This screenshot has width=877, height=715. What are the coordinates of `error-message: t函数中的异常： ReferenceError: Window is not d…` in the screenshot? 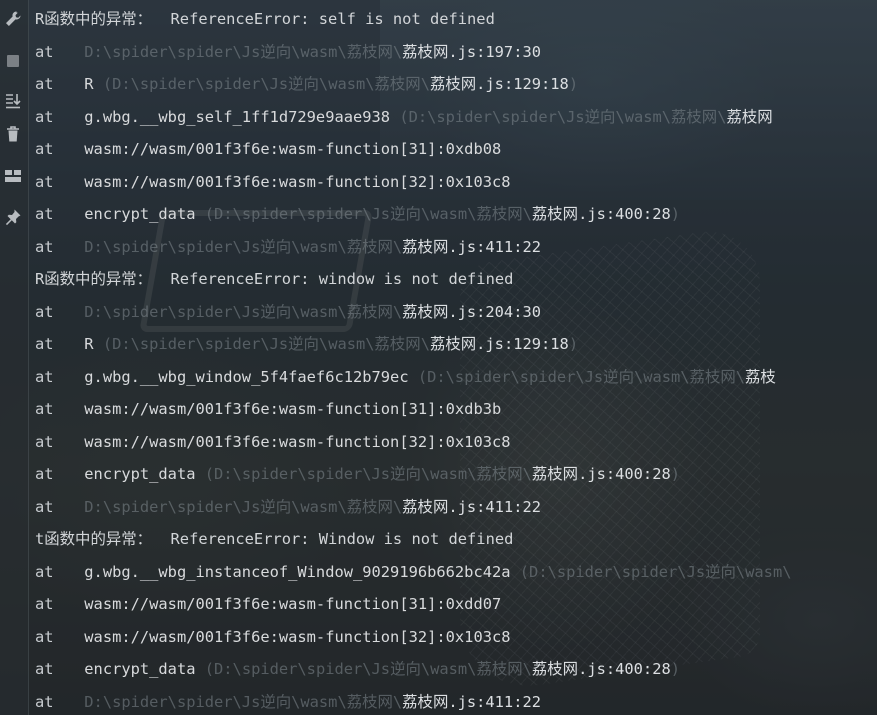 It's located at (274, 539).